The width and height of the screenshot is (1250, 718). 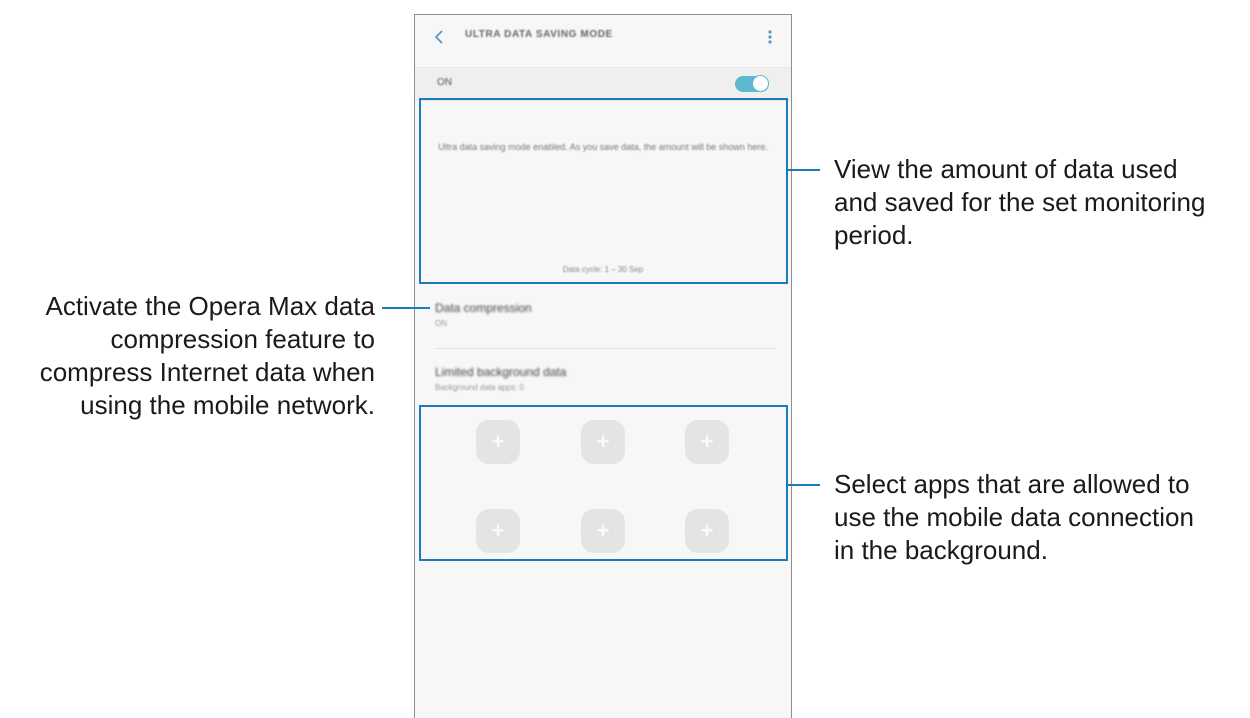 I want to click on annotation-line: Activate the Opera Max data, so click(x=210, y=306).